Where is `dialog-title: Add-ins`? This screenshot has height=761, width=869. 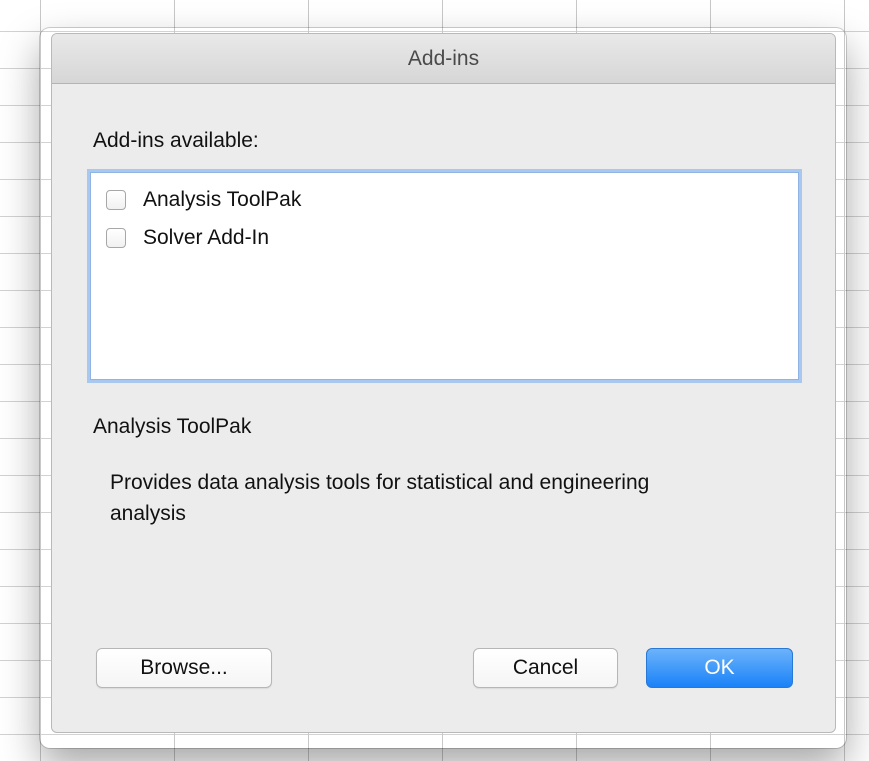
dialog-title: Add-ins is located at coordinates (443, 58).